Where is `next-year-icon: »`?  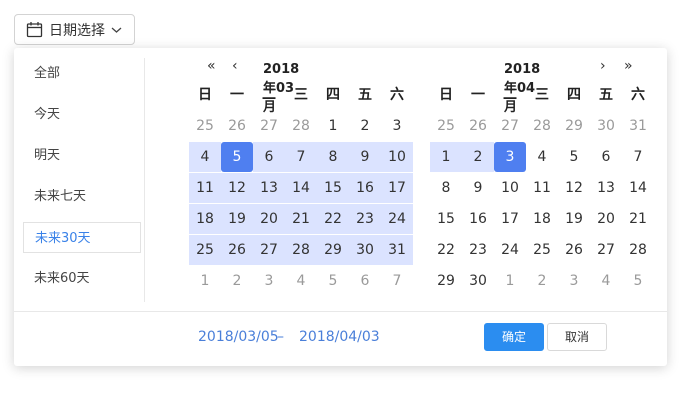
next-year-icon: » is located at coordinates (628, 66).